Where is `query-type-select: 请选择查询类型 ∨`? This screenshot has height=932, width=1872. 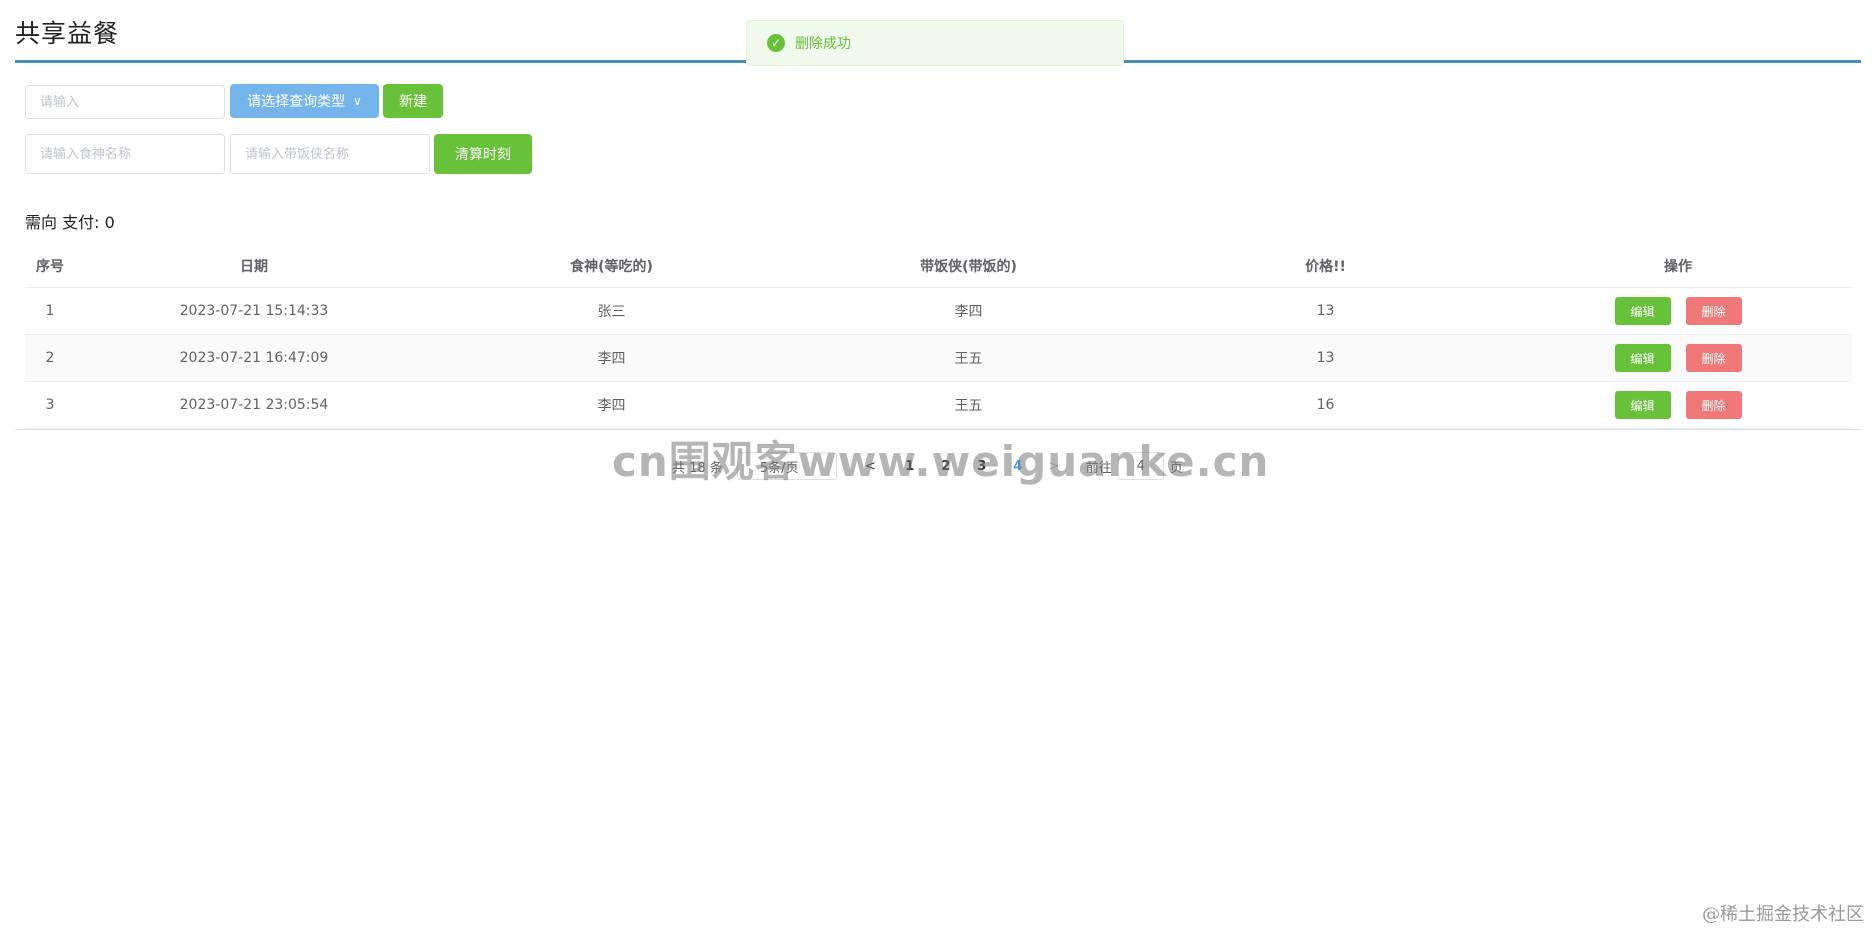
query-type-select: 请选择查询类型 ∨ is located at coordinates (304, 101).